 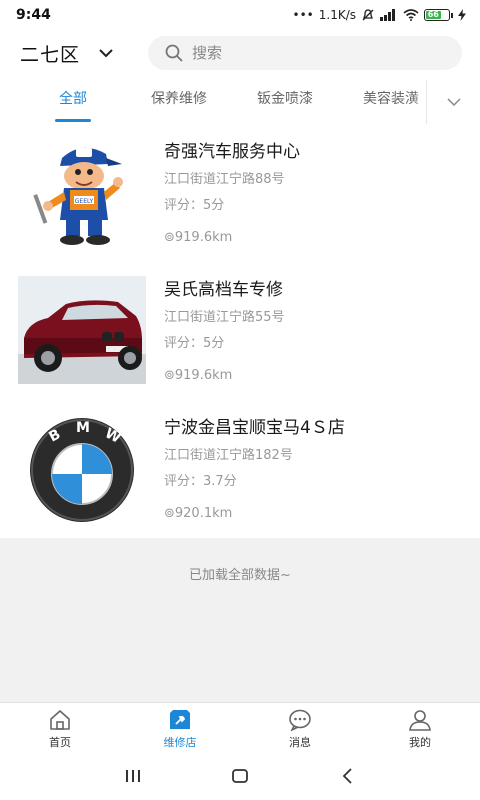 I want to click on shop-distance: ⊚920.1km, so click(x=198, y=513).